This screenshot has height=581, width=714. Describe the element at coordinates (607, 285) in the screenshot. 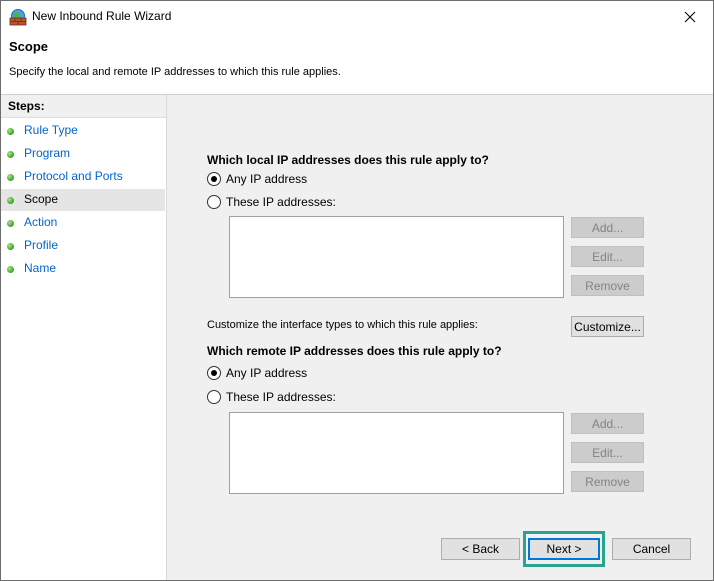

I see `local-remove-button: Remove` at that location.